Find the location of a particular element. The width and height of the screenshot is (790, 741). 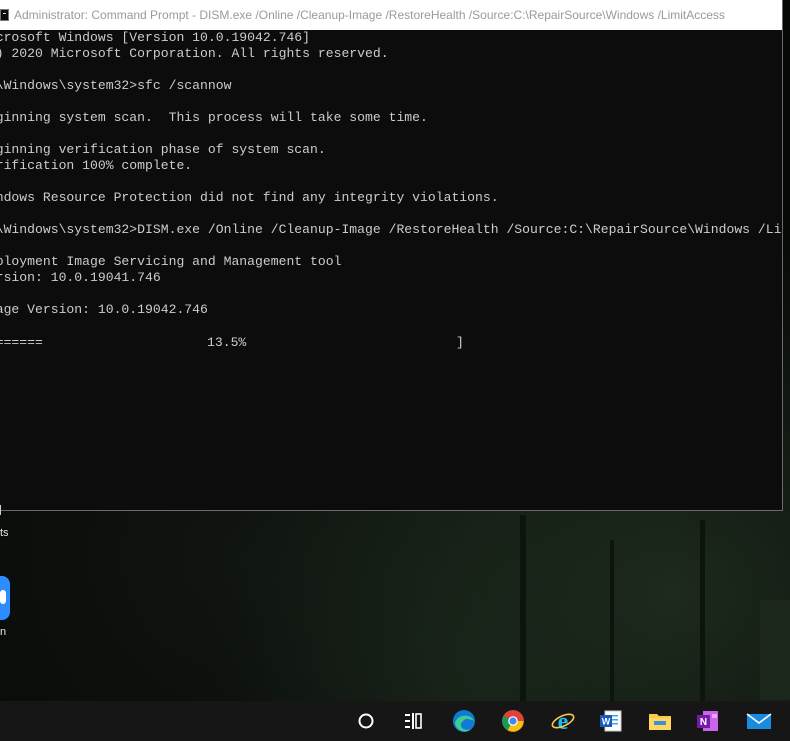

mail-icon is located at coordinates (759, 721).